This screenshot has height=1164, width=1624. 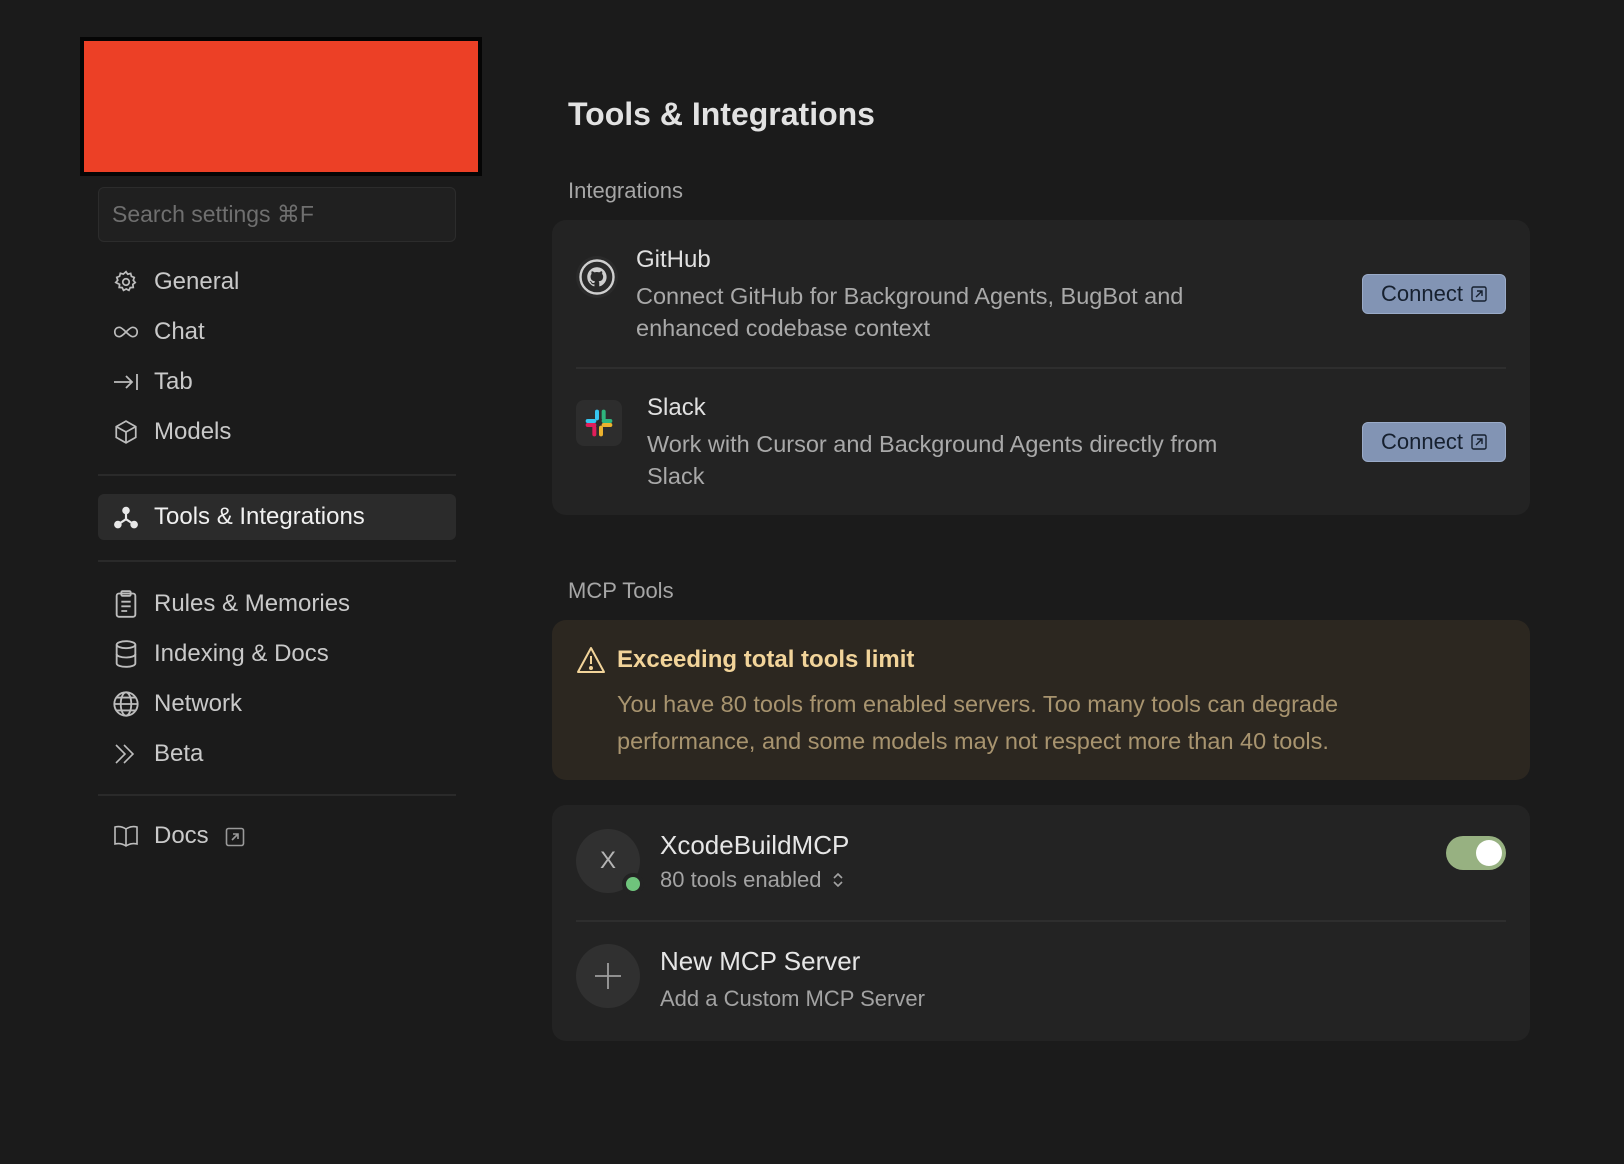 What do you see at coordinates (126, 704) in the screenshot?
I see `globe-icon` at bounding box center [126, 704].